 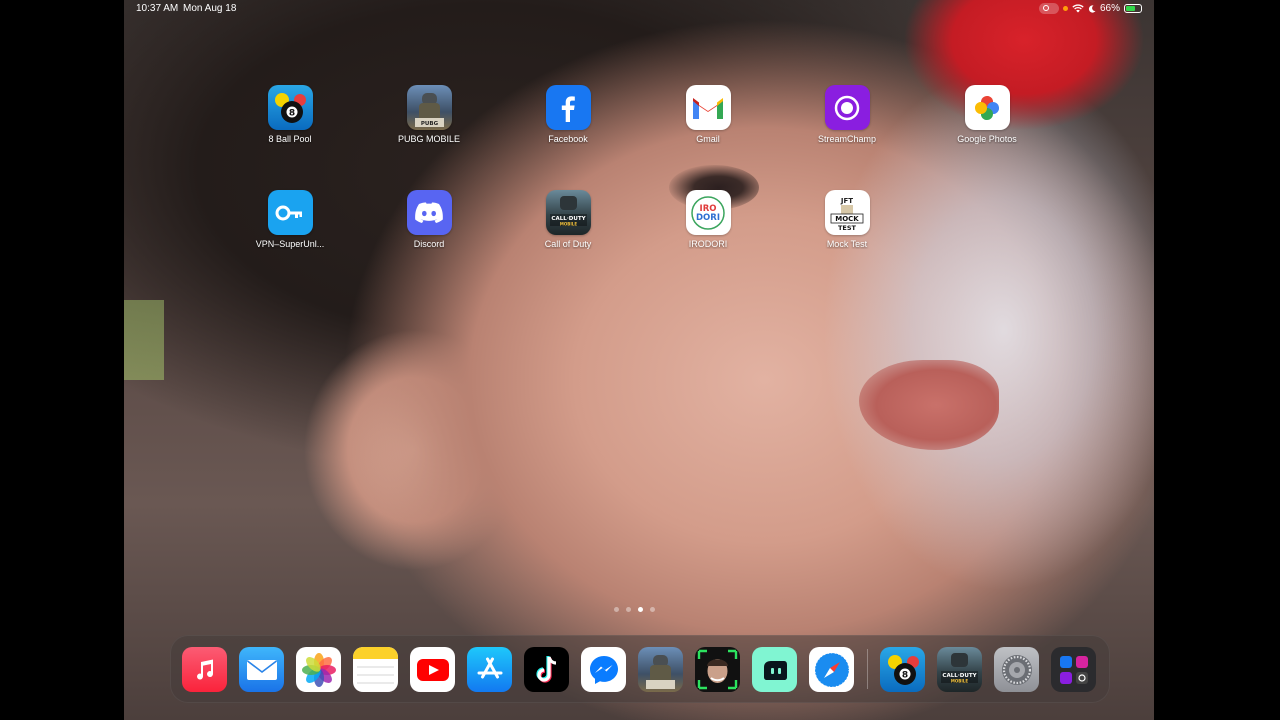 I want to click on battery-percent: 66%, so click(x=1109, y=8).